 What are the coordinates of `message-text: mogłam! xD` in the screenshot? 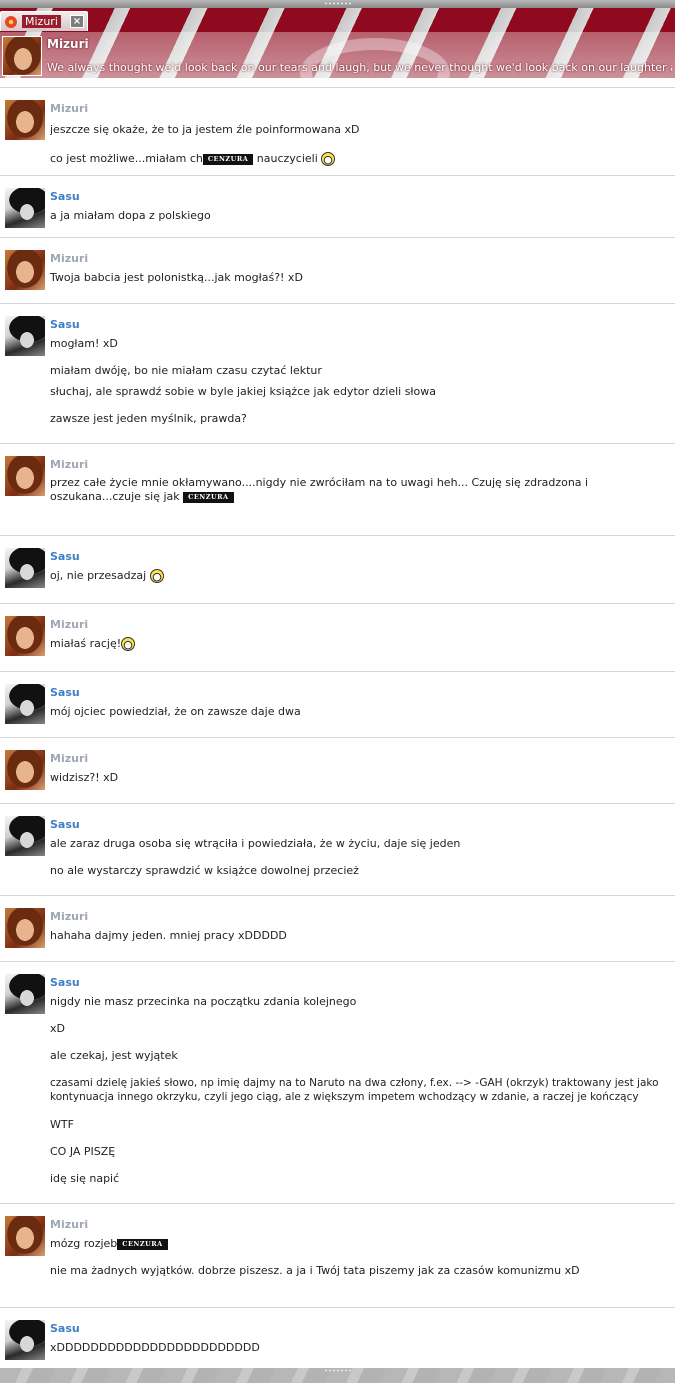 It's located at (84, 343).